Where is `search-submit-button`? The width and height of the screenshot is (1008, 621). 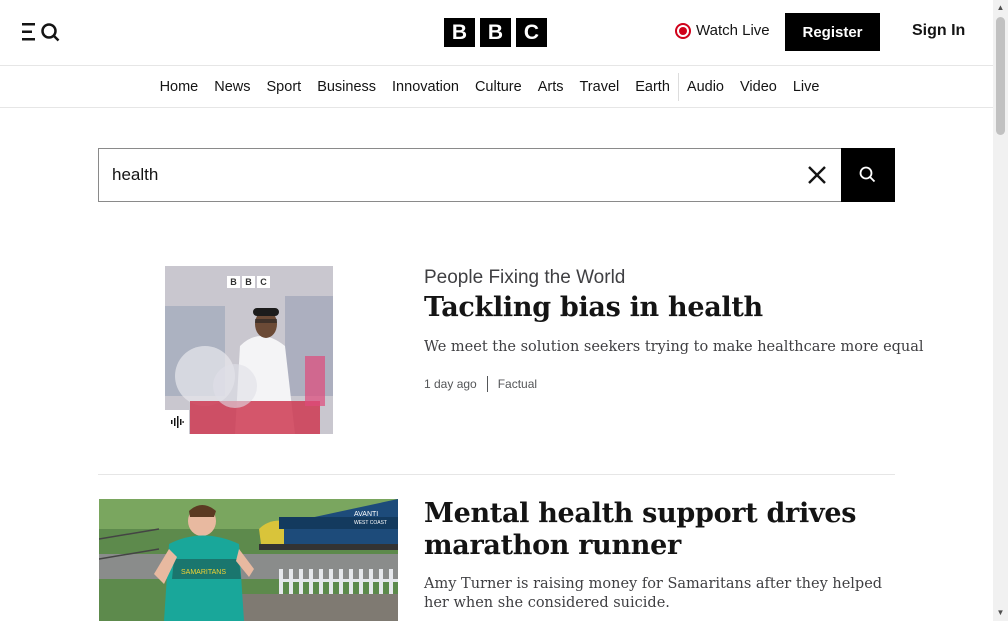
search-submit-button is located at coordinates (868, 175).